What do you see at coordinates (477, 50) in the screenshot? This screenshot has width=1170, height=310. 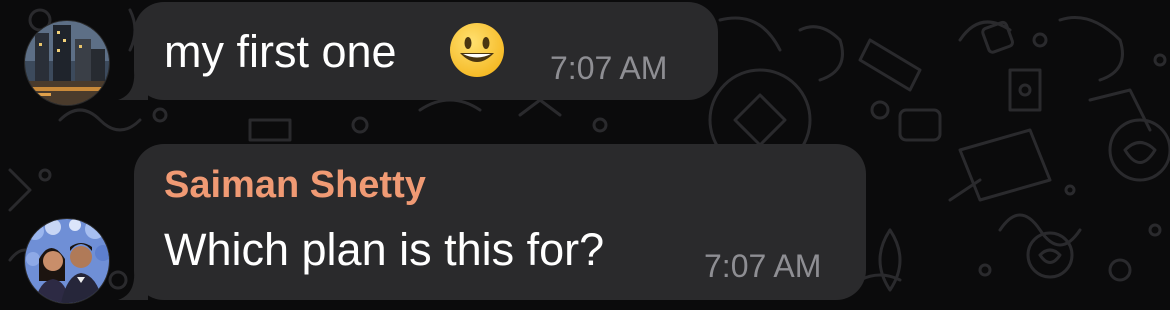 I see `grinning-face-emoji-icon` at bounding box center [477, 50].